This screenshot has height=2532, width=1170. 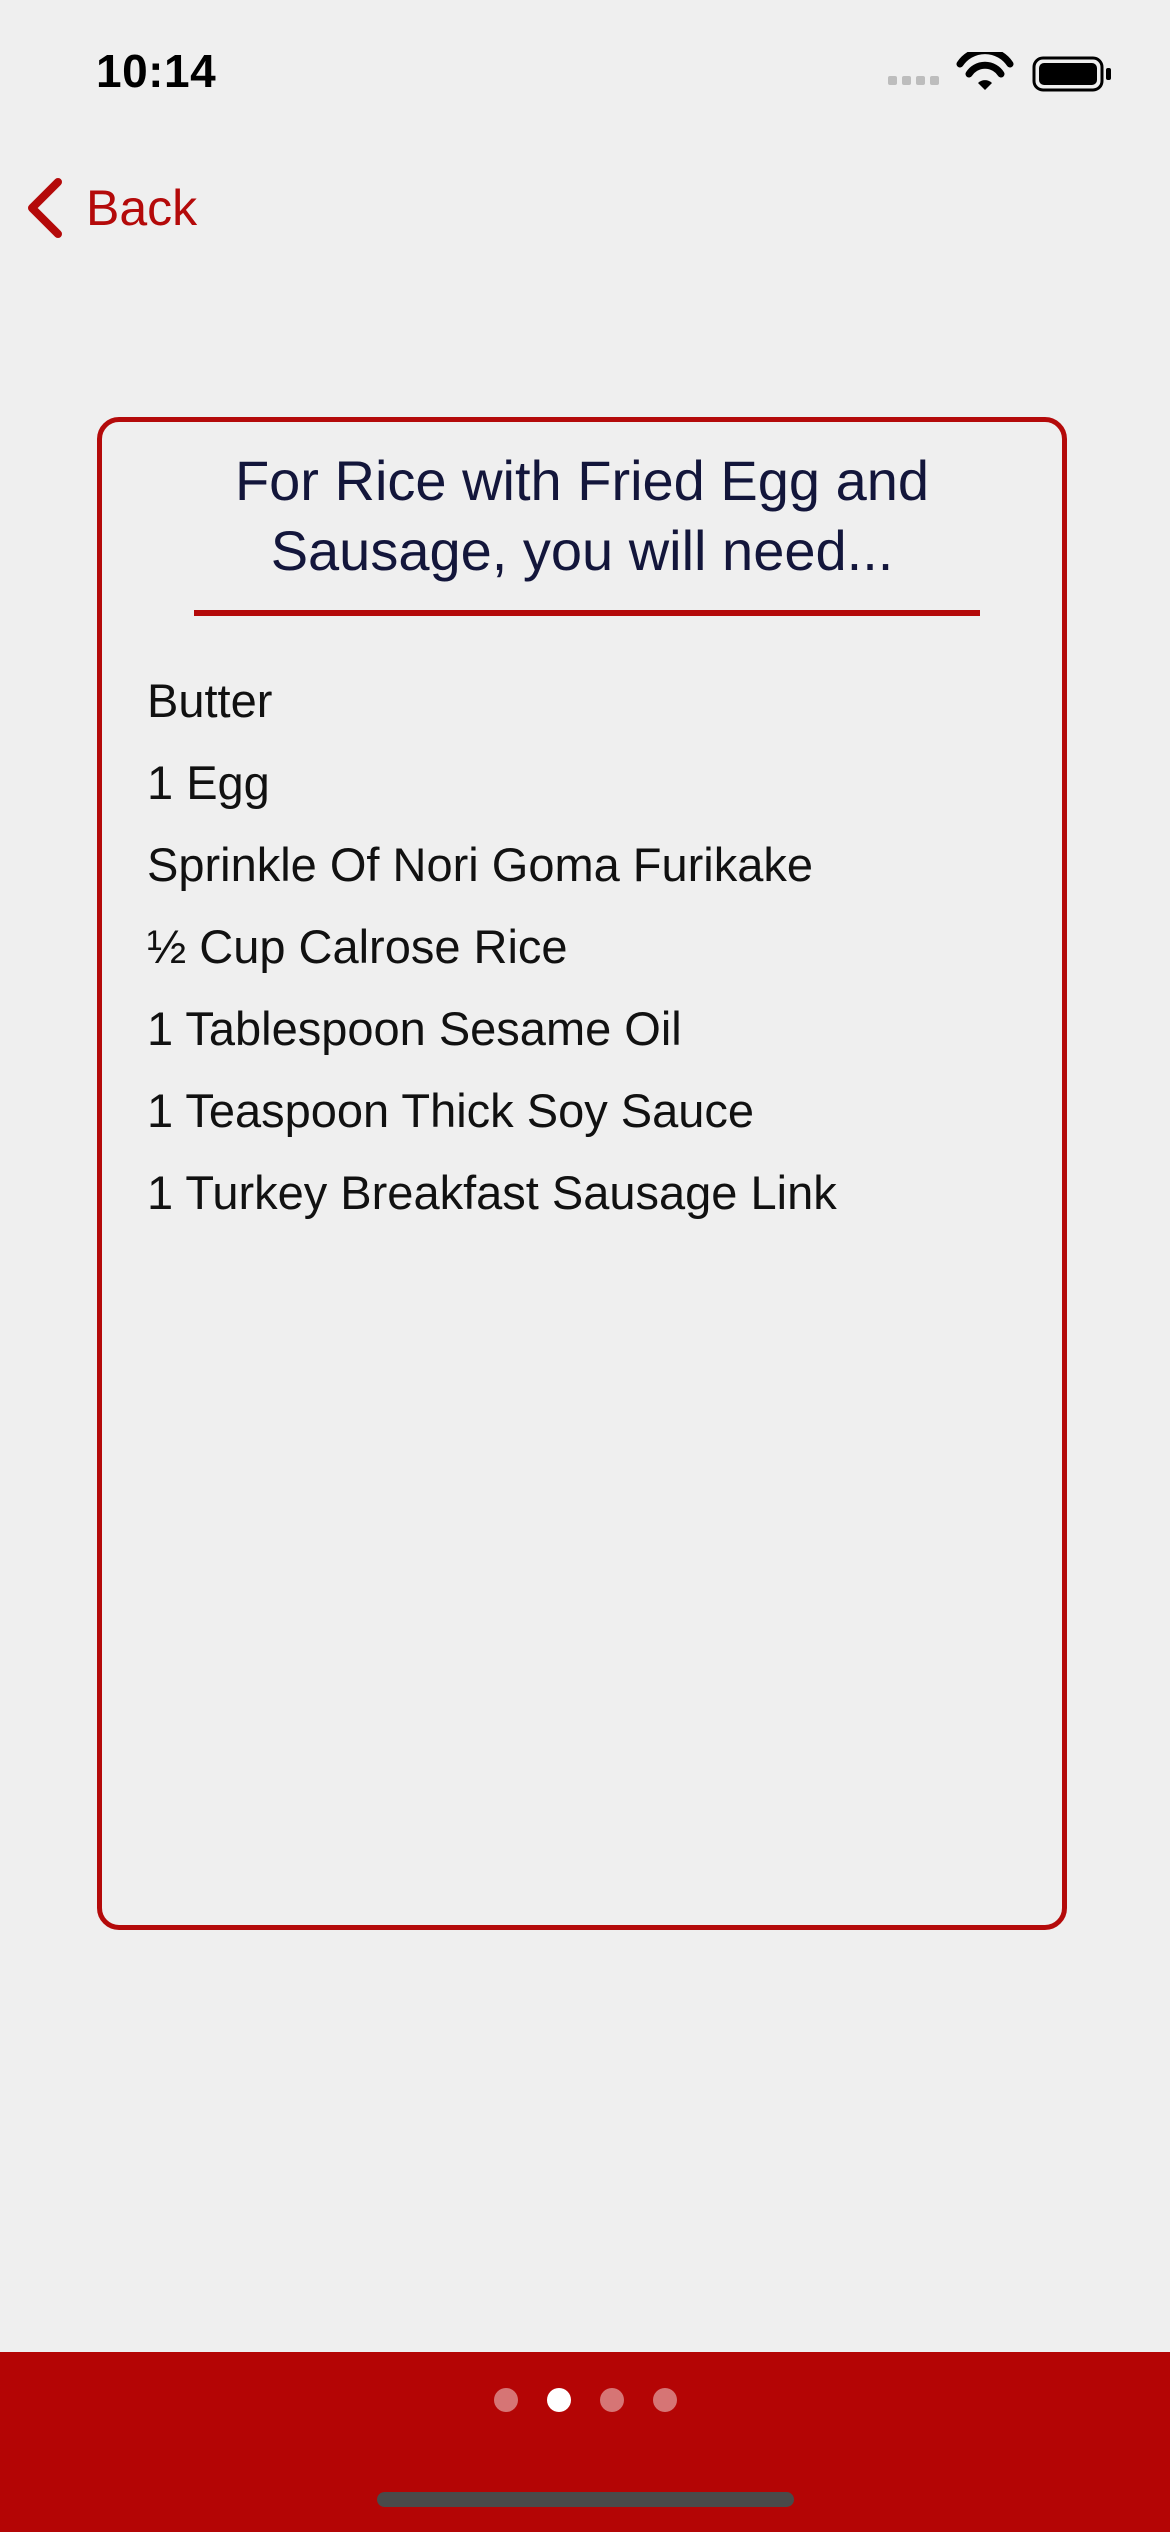 What do you see at coordinates (587, 613) in the screenshot?
I see `title-divider` at bounding box center [587, 613].